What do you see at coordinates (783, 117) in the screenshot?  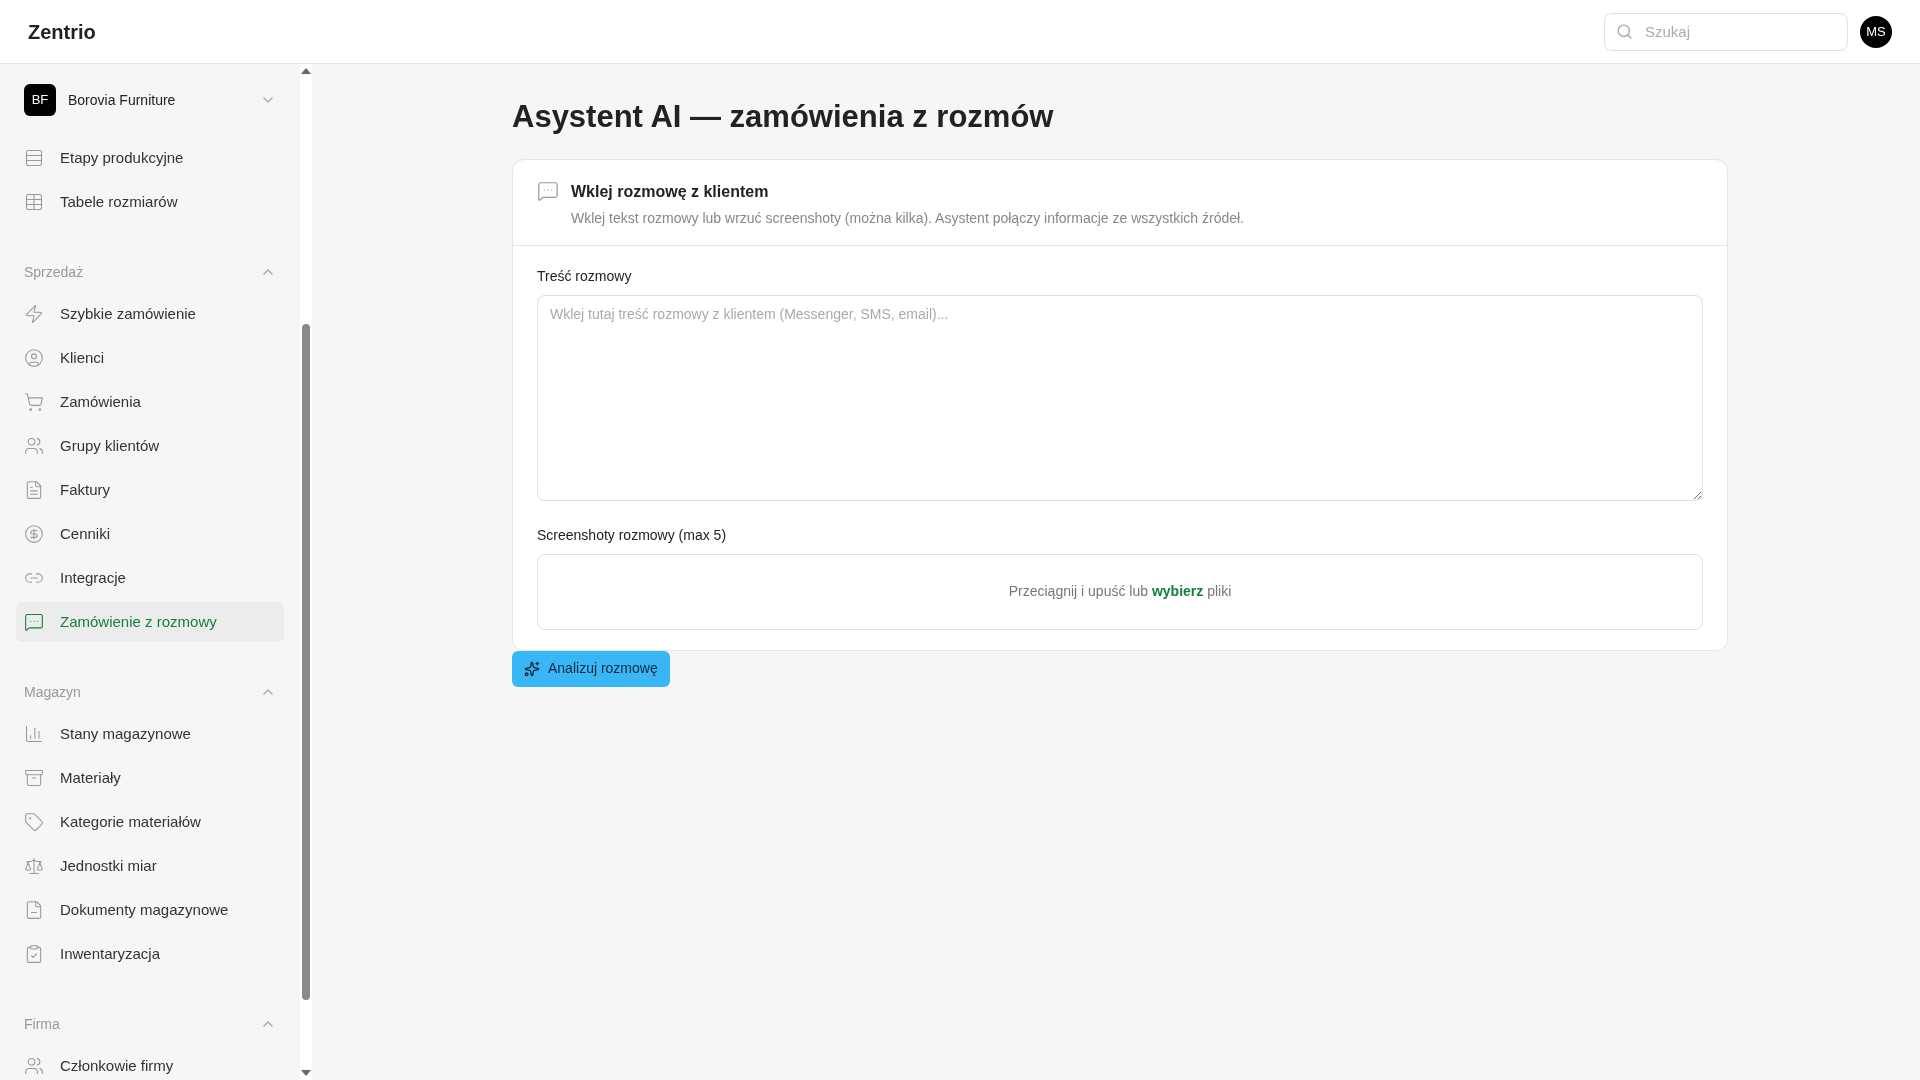 I see `page-title: Asystent AI — zamówienia z rozmów` at bounding box center [783, 117].